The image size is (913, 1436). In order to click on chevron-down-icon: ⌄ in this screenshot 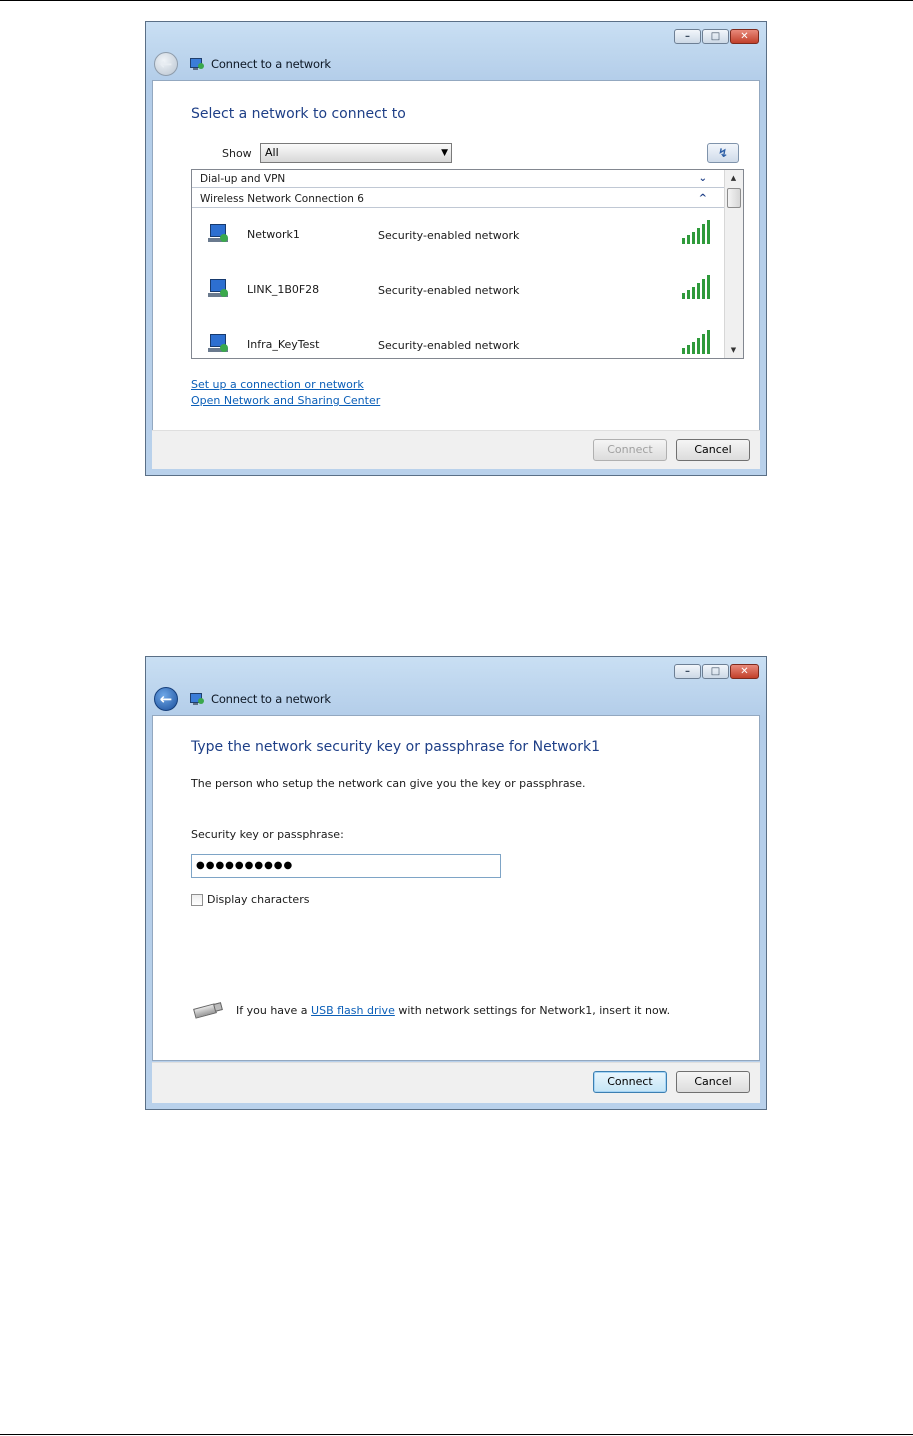, I will do `click(703, 179)`.